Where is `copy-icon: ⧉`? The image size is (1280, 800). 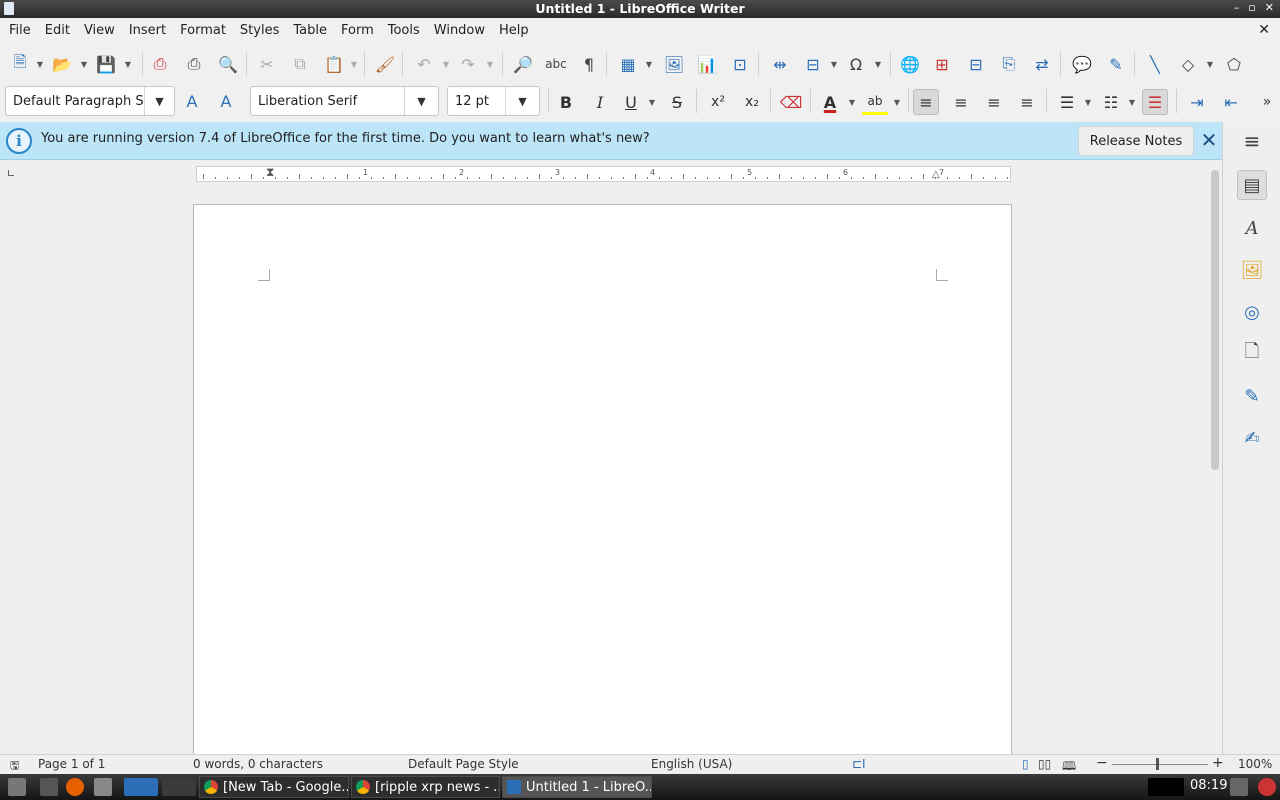 copy-icon: ⧉ is located at coordinates (300, 64).